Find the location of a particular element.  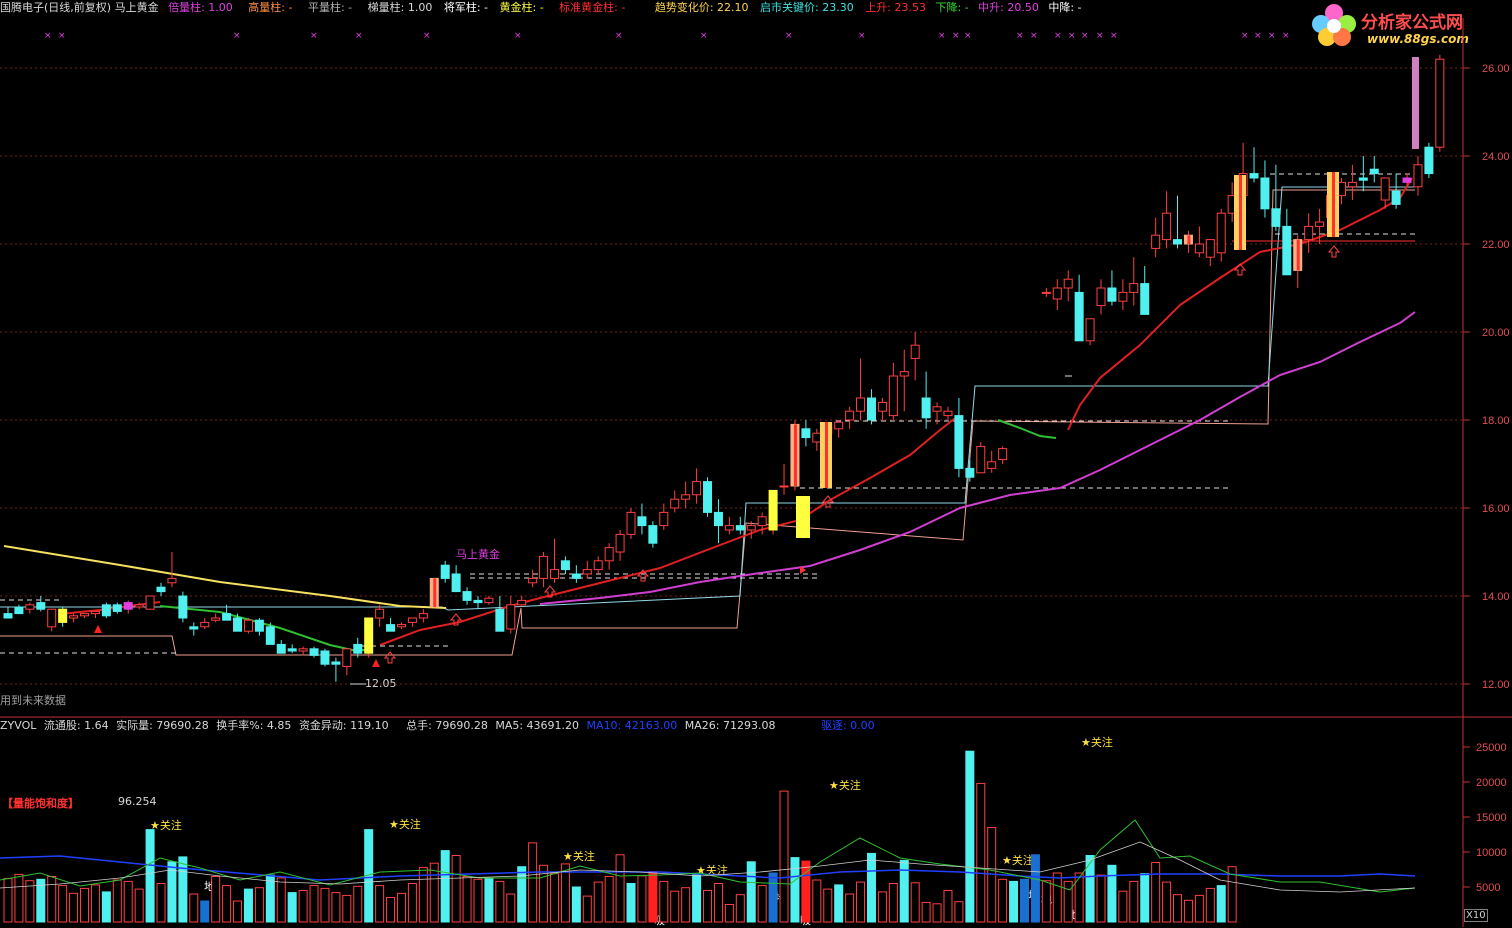

volume-tick-label: 20000 is located at coordinates (1491, 783).